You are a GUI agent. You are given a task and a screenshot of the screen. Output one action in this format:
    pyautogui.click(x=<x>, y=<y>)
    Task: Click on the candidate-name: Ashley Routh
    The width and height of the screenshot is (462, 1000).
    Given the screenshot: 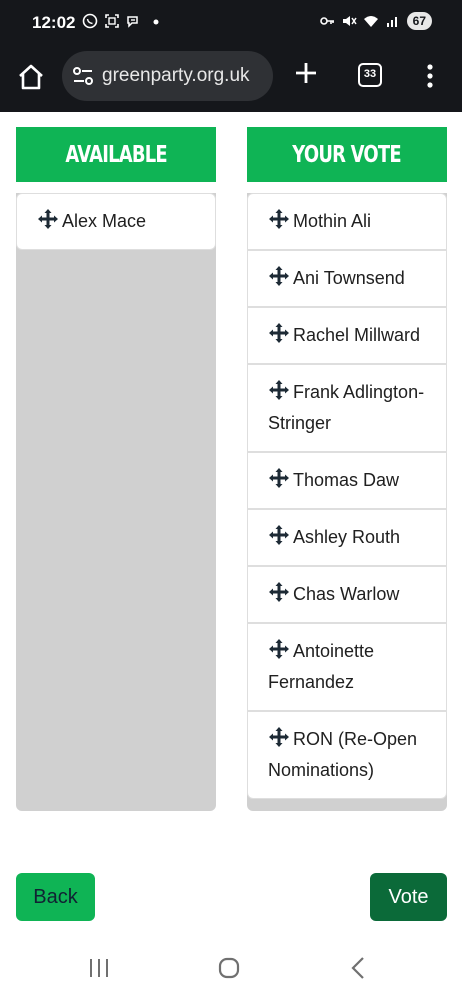 What is the action you would take?
    pyautogui.click(x=347, y=537)
    